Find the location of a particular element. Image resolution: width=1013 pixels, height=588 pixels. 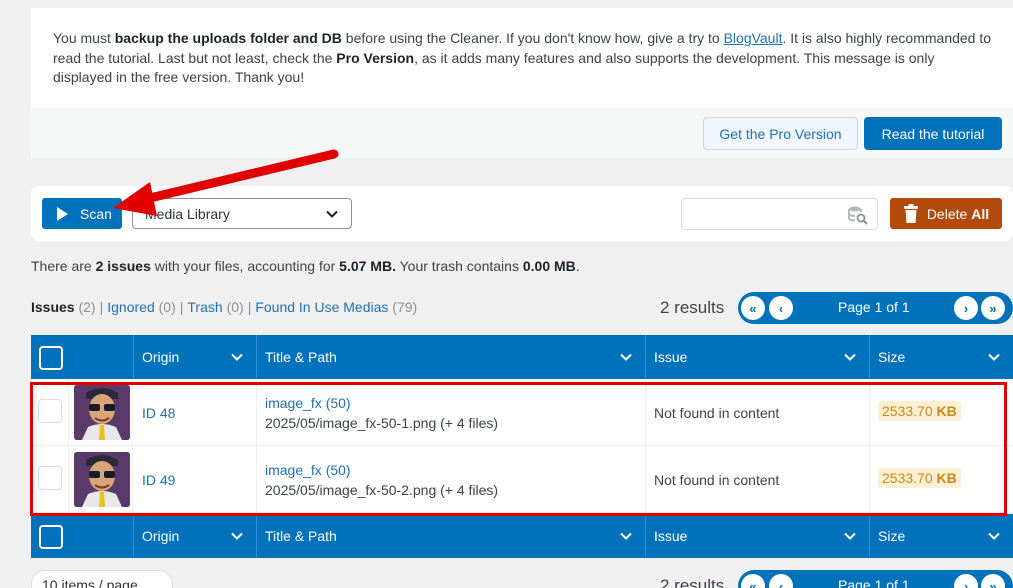

summary-trash: 0.00 MB is located at coordinates (549, 266).